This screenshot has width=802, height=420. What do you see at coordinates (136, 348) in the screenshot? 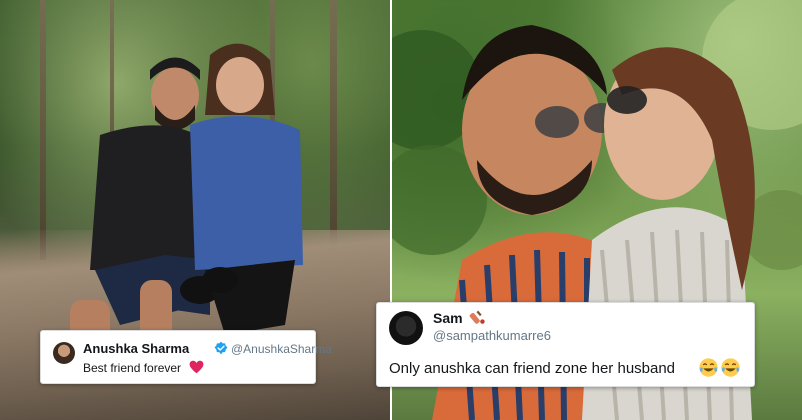
I see `tweet-author-name: Anushka Sharma` at bounding box center [136, 348].